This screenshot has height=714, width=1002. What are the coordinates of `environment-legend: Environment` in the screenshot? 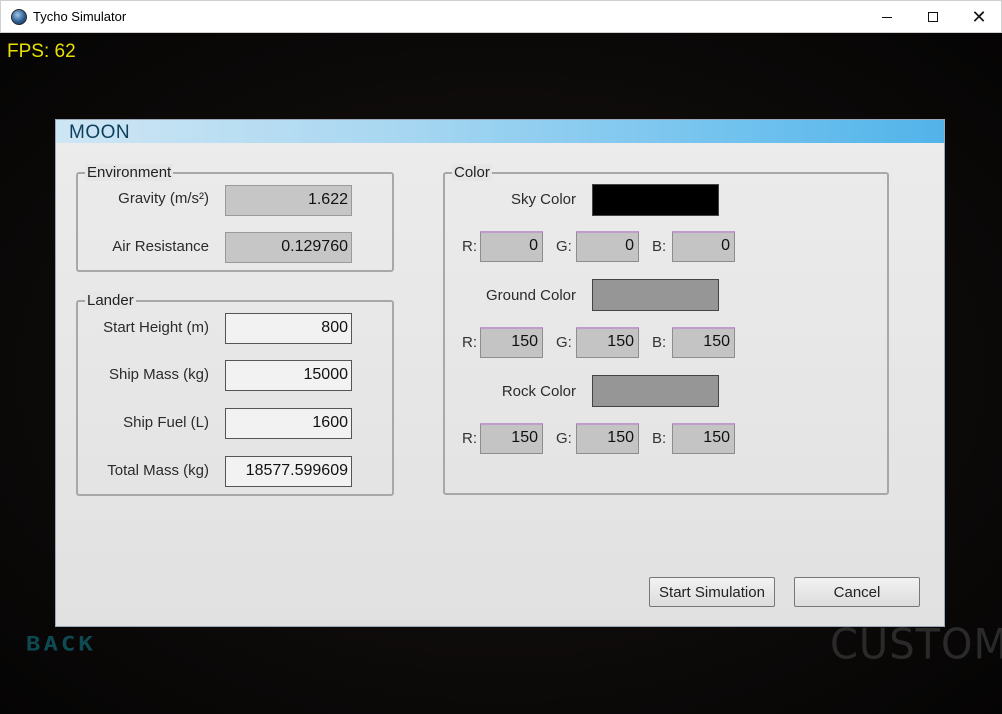 It's located at (129, 172).